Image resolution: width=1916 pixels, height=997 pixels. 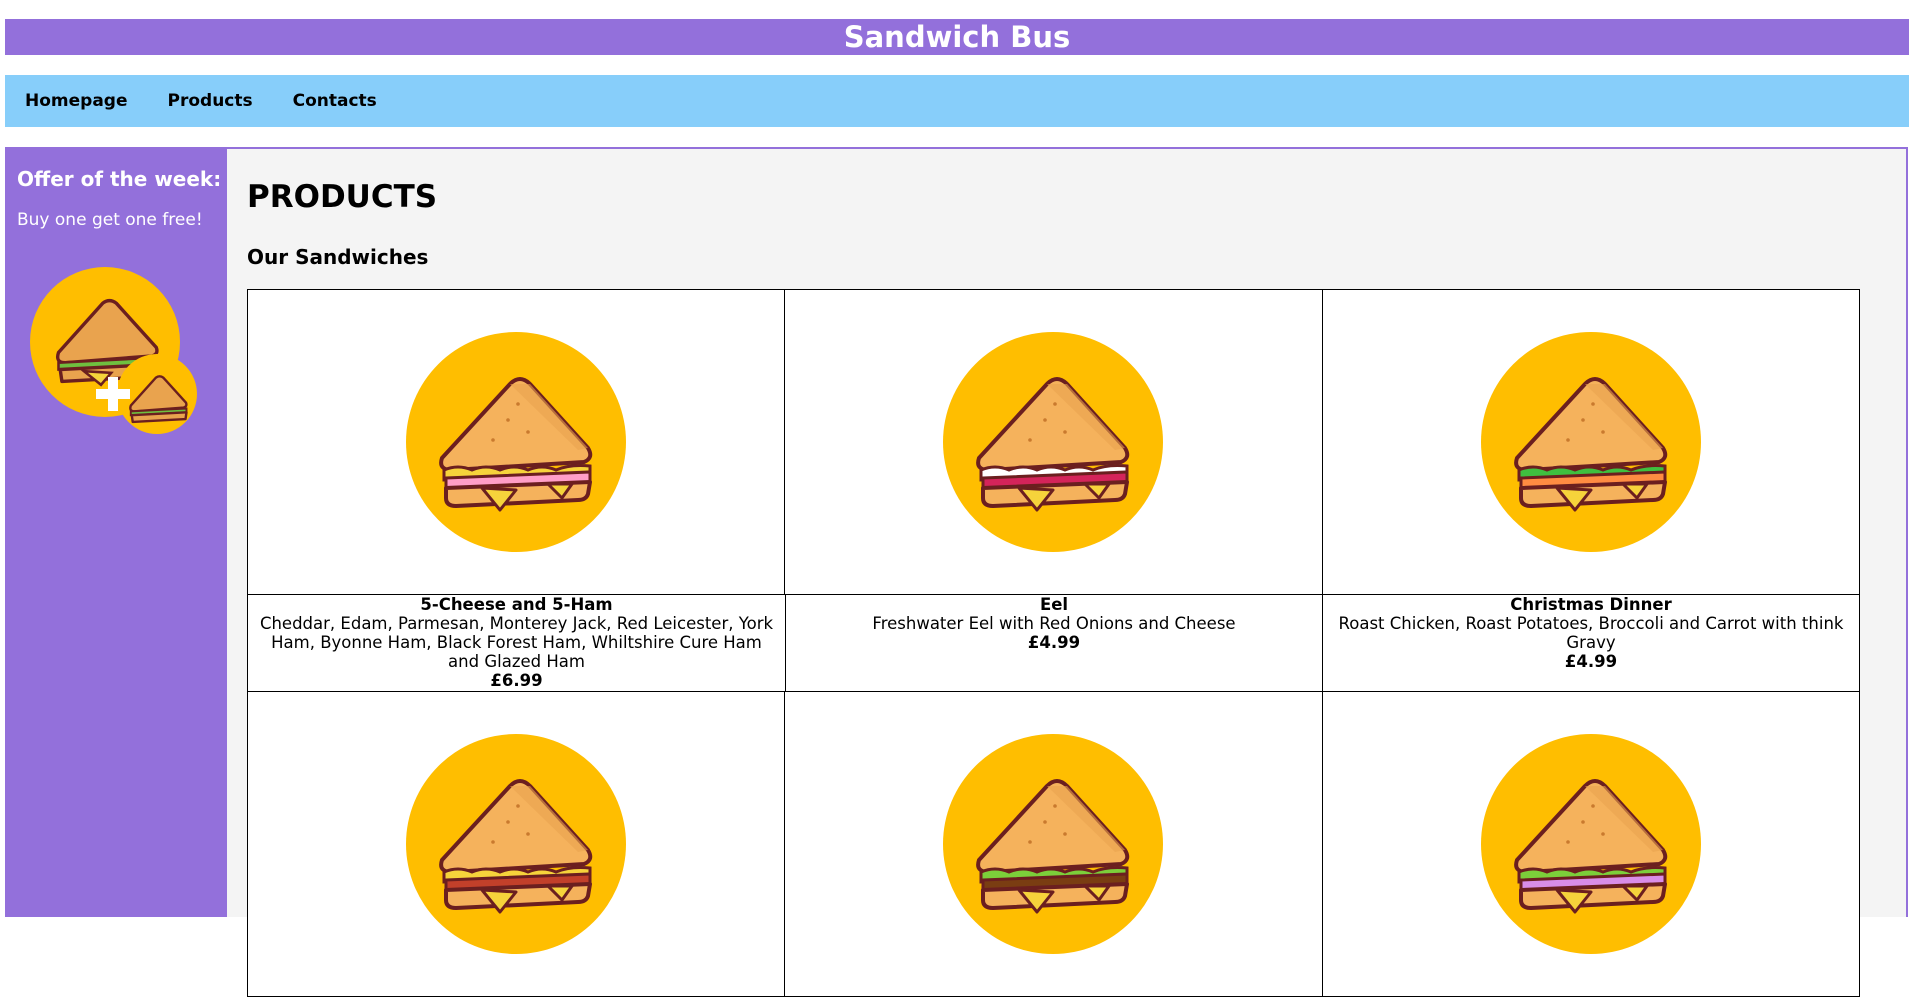 What do you see at coordinates (210, 101) in the screenshot?
I see `nav-link-products: Products` at bounding box center [210, 101].